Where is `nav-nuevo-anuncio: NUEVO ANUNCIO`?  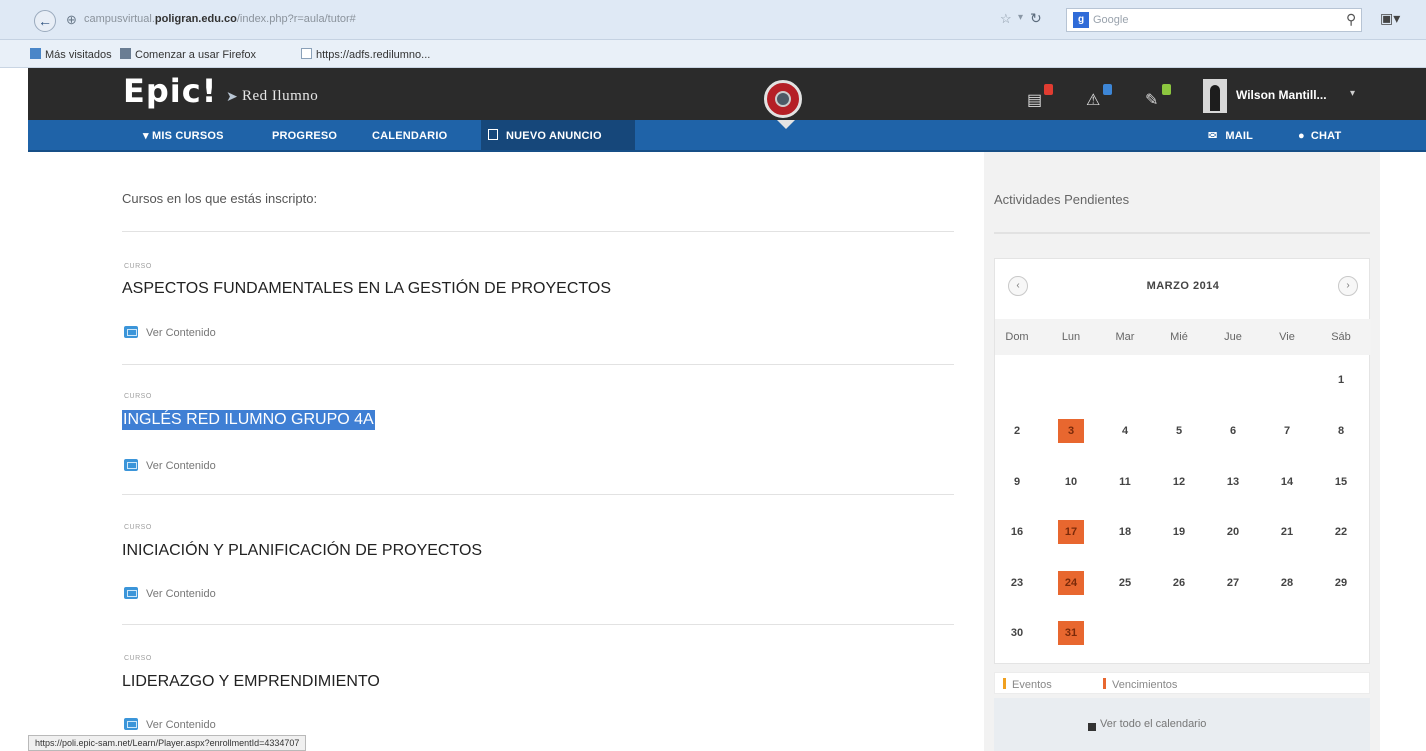
nav-nuevo-anuncio: NUEVO ANUNCIO is located at coordinates (545, 136).